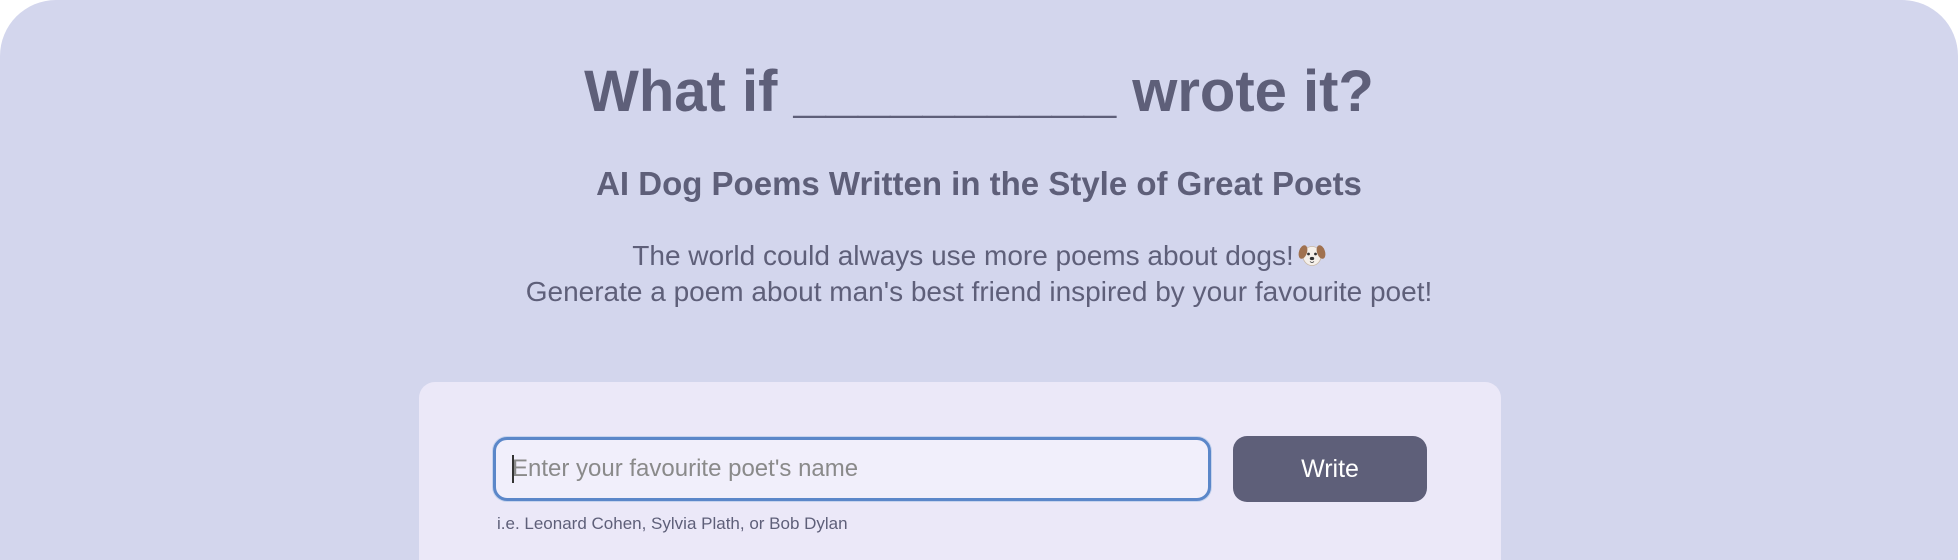  Describe the element at coordinates (979, 91) in the screenshot. I see `page-title: What if __________ wrote it?` at that location.